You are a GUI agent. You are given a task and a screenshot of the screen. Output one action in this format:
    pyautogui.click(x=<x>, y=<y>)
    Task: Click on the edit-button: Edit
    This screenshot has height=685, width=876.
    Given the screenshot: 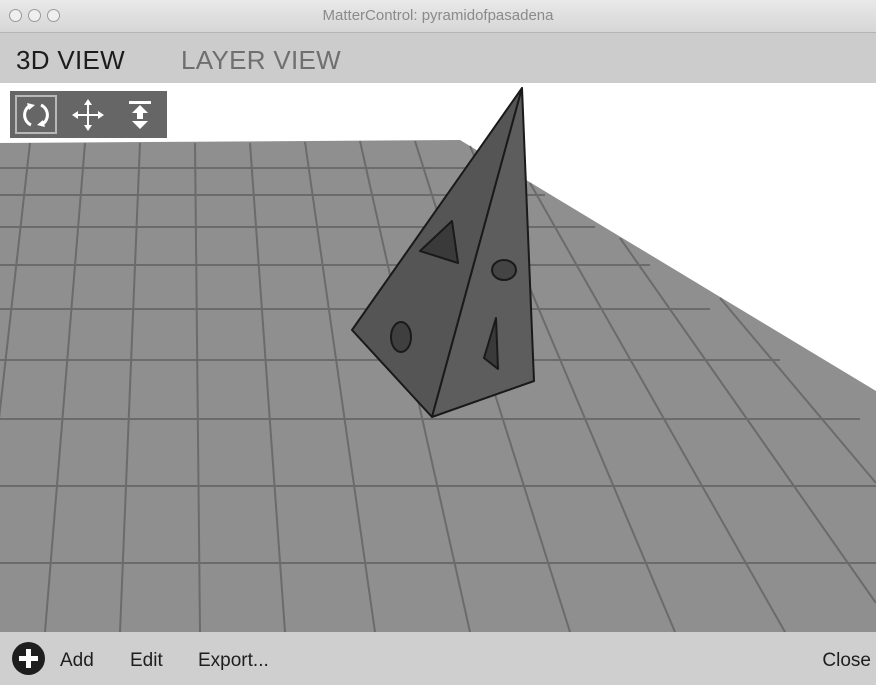 What is the action you would take?
    pyautogui.click(x=146, y=661)
    